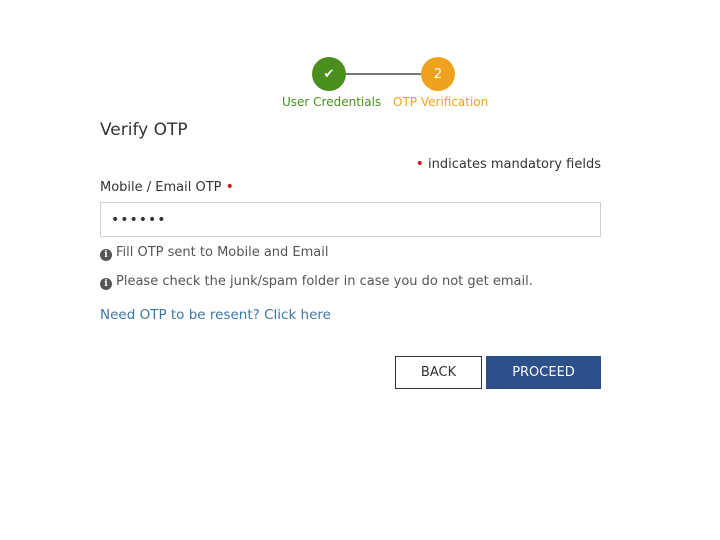 This screenshot has height=540, width=720. Describe the element at coordinates (161, 187) in the screenshot. I see `otp-label-text: Mobile / Email OTP` at that location.